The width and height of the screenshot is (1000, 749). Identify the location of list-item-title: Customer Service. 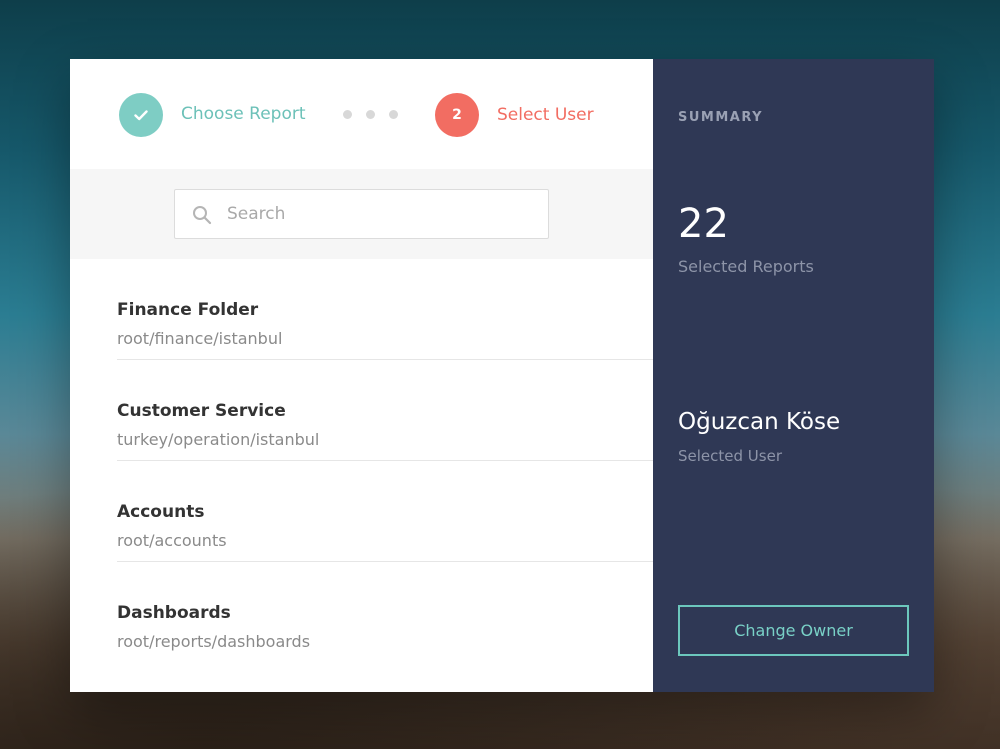
(201, 411).